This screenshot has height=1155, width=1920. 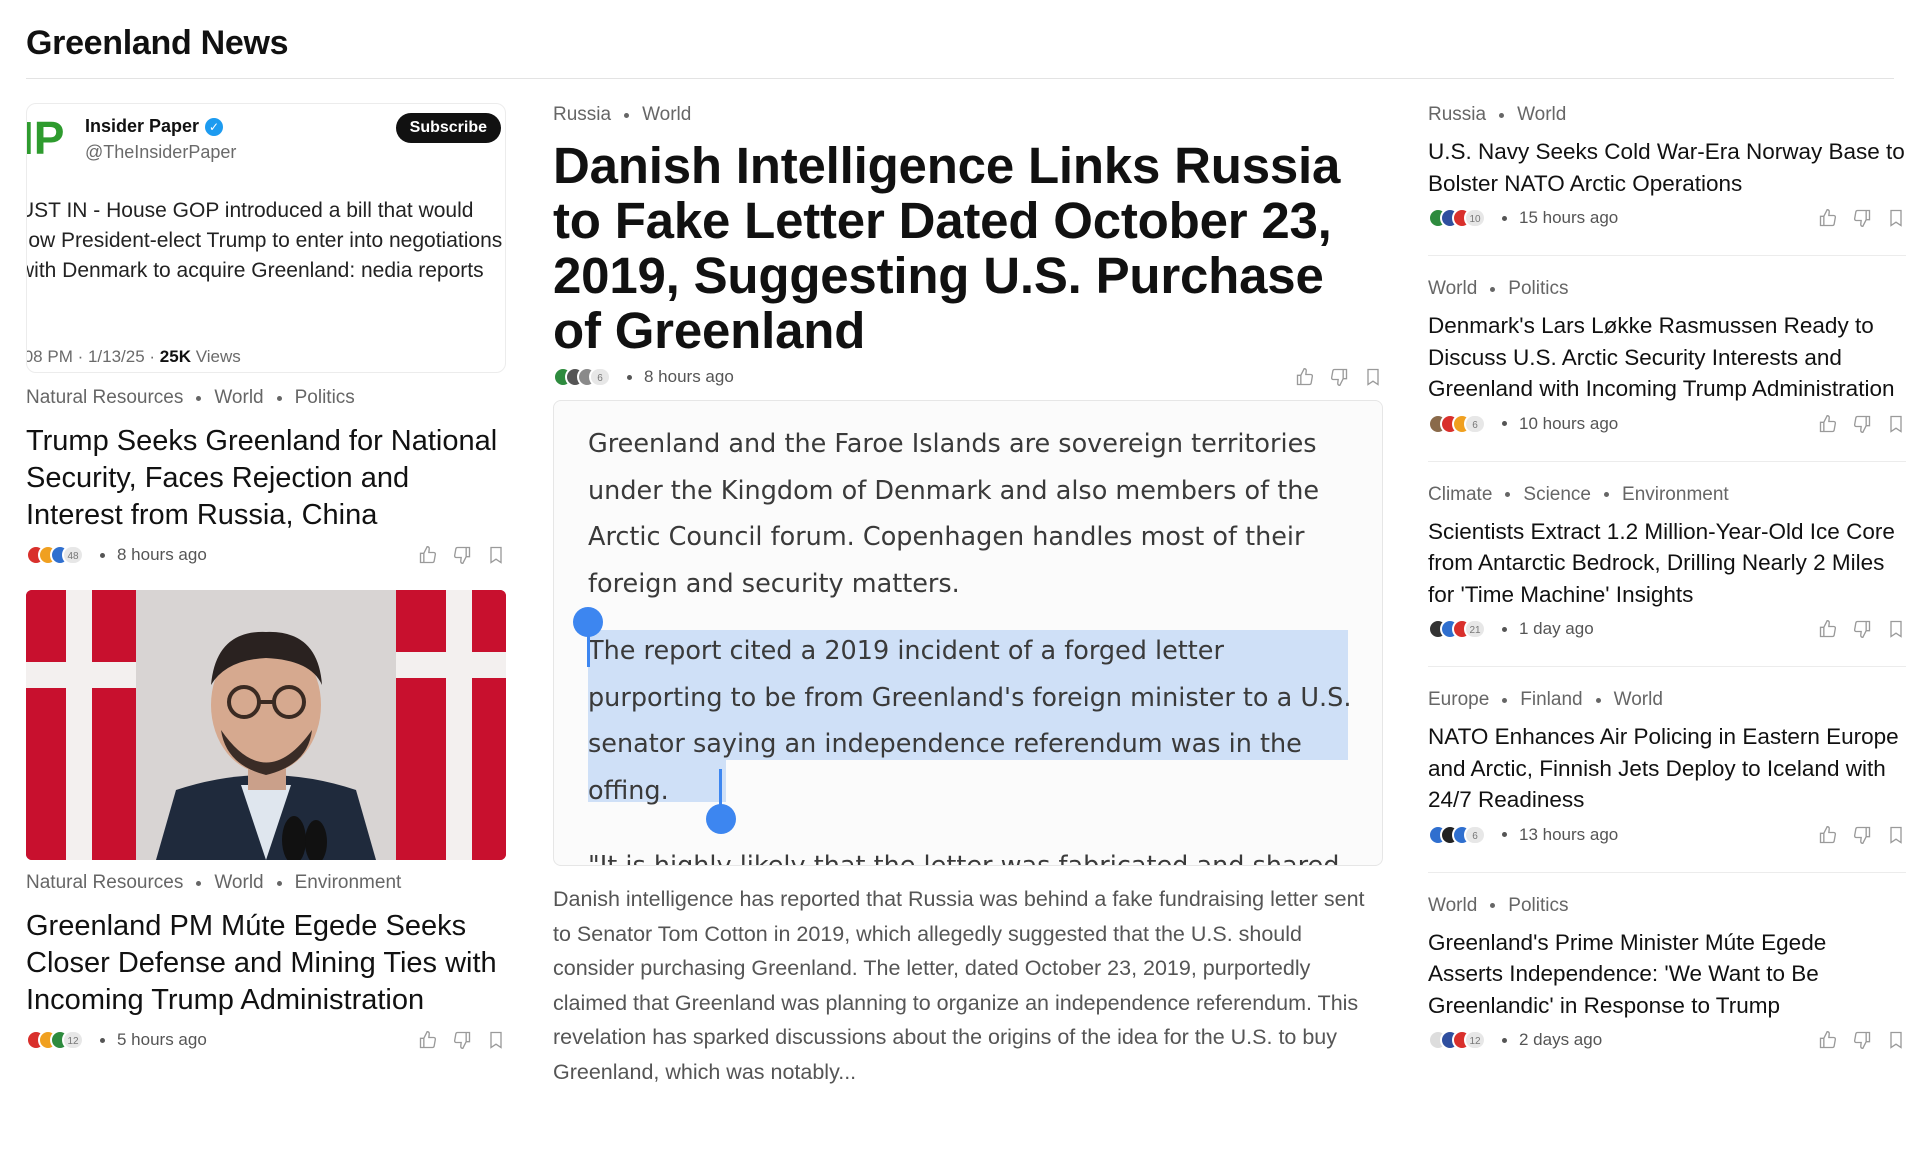 What do you see at coordinates (1557, 495) in the screenshot?
I see `tag: Science` at bounding box center [1557, 495].